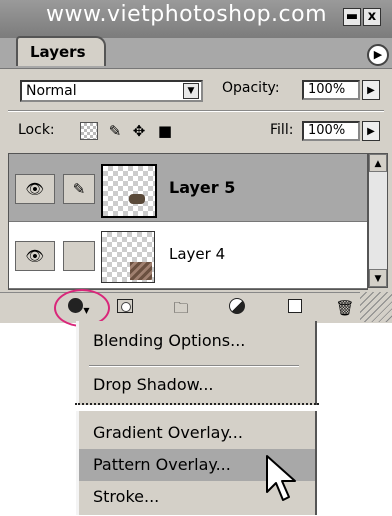 This screenshot has width=392, height=516. What do you see at coordinates (197, 404) in the screenshot?
I see `menu-cut-line` at bounding box center [197, 404].